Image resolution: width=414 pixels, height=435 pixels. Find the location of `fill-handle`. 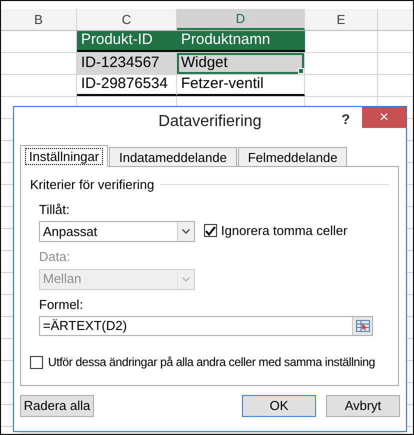

fill-handle is located at coordinates (301, 71).